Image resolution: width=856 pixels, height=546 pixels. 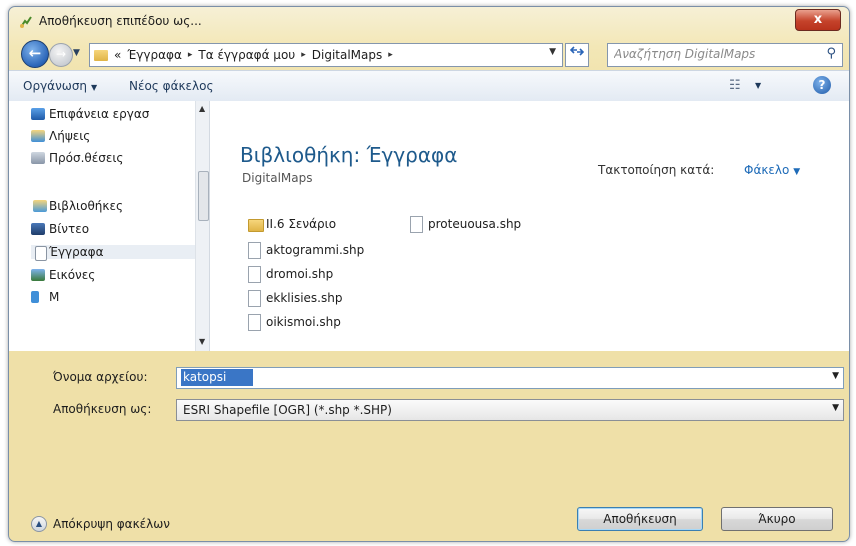 I want to click on recent-places-icon, so click(x=38, y=158).